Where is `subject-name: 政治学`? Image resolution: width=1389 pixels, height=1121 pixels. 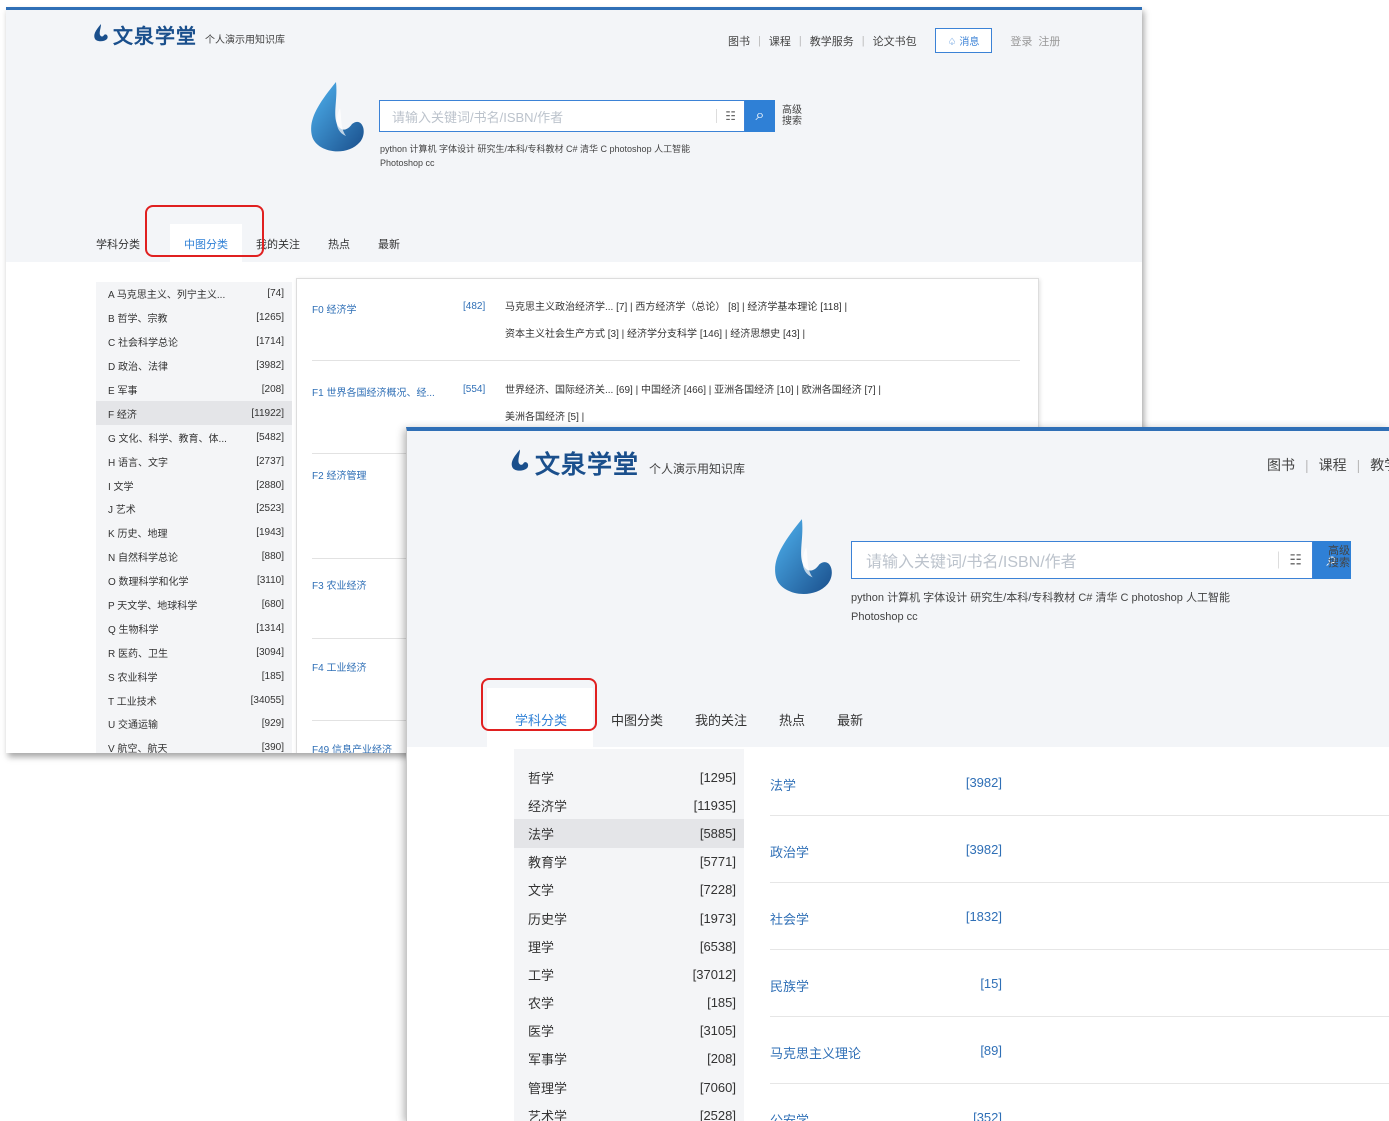
subject-name: 政治学 is located at coordinates (789, 851).